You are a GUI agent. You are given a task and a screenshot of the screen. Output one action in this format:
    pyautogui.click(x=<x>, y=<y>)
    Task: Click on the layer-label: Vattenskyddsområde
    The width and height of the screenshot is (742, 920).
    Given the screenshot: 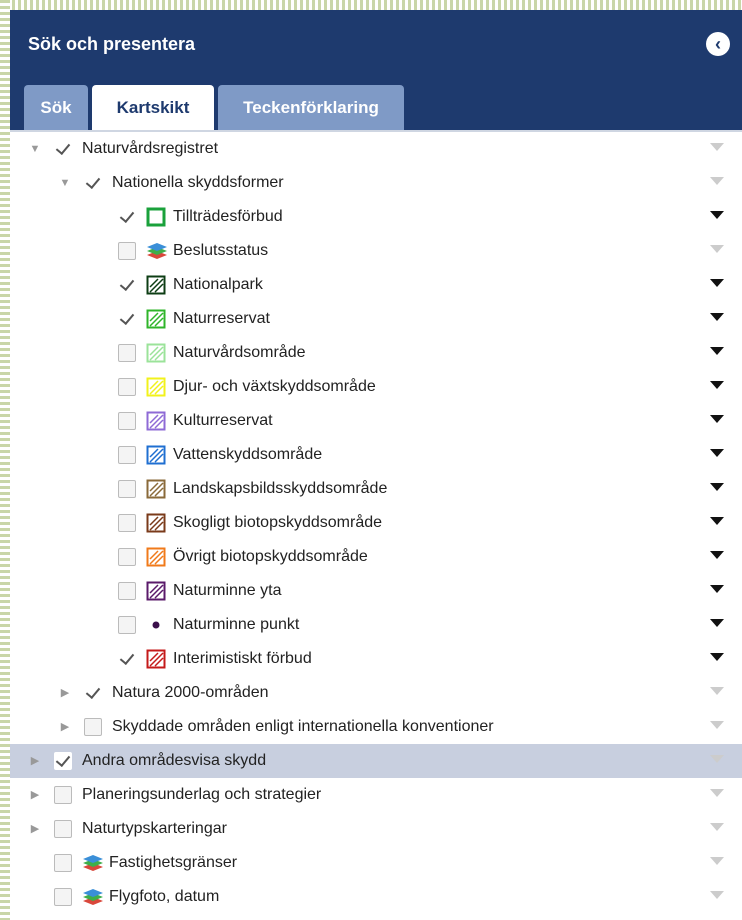 What is the action you would take?
    pyautogui.click(x=248, y=454)
    